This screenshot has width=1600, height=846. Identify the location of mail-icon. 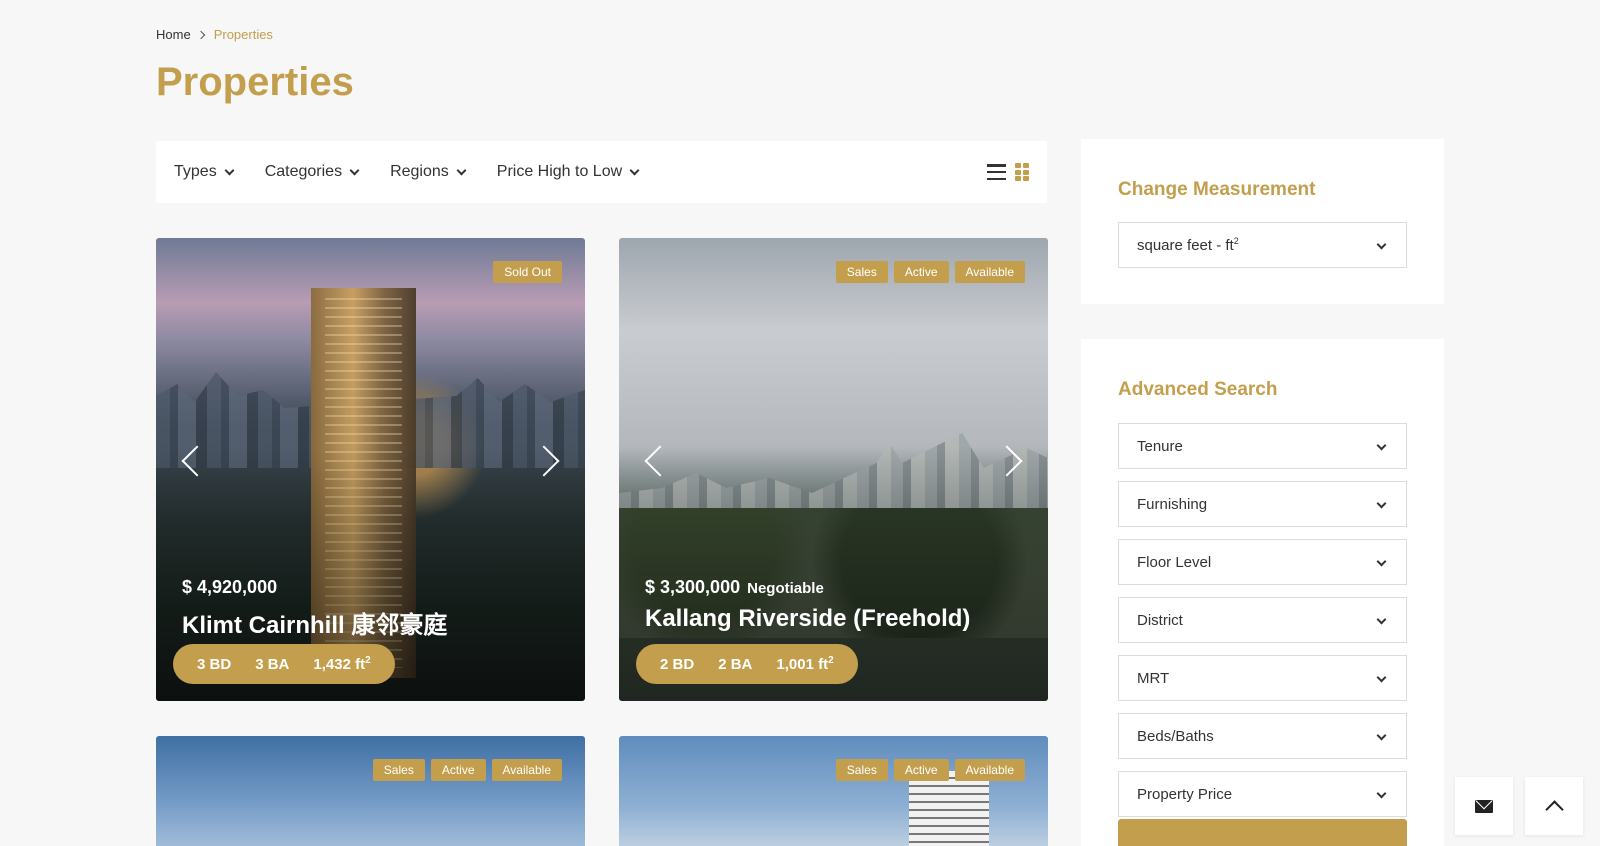
(1484, 806).